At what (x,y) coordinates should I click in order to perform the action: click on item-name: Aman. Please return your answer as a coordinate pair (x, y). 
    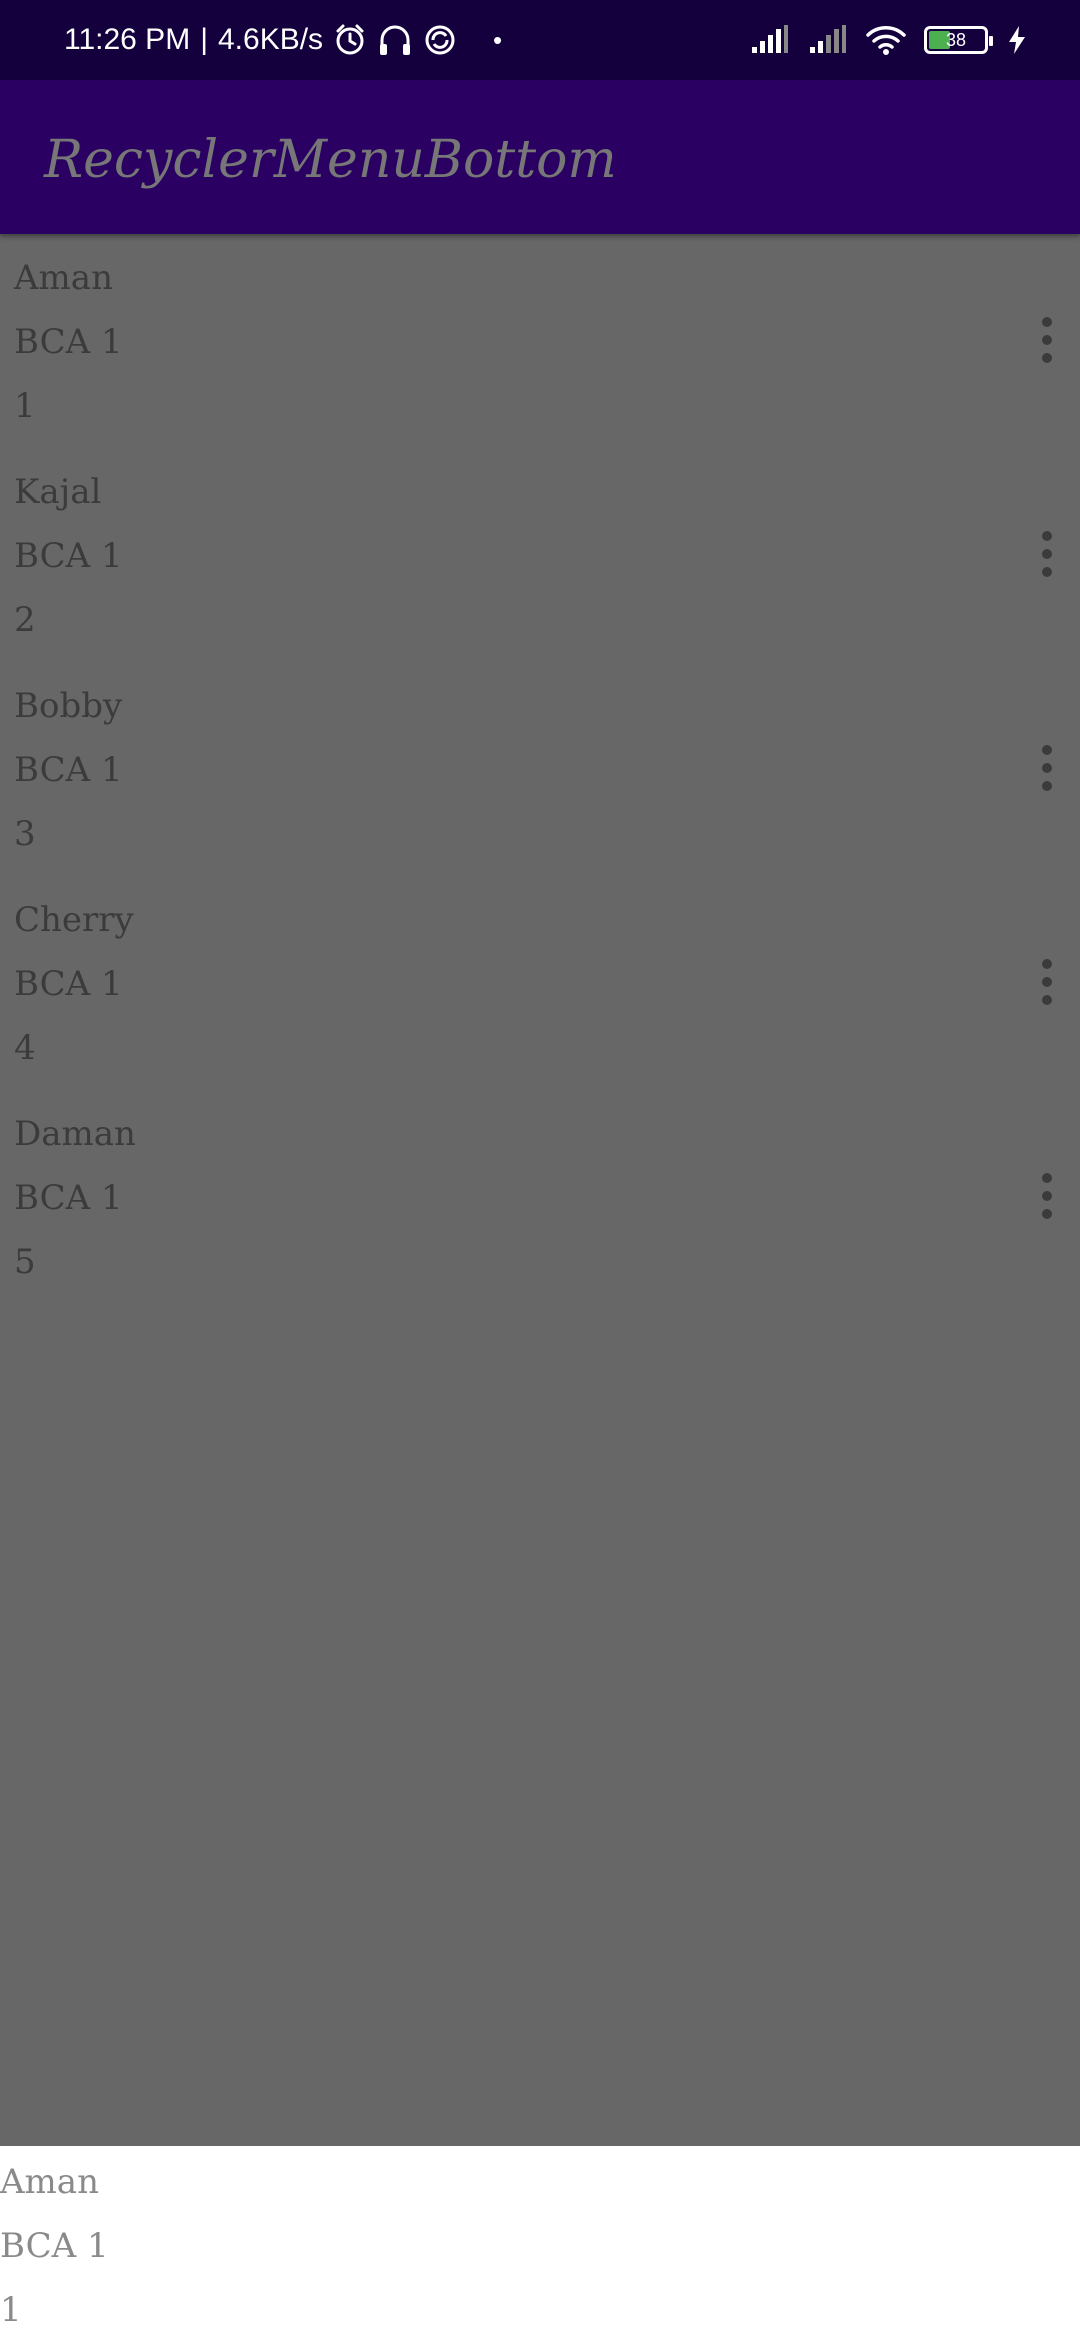
    Looking at the image, I should click on (63, 278).